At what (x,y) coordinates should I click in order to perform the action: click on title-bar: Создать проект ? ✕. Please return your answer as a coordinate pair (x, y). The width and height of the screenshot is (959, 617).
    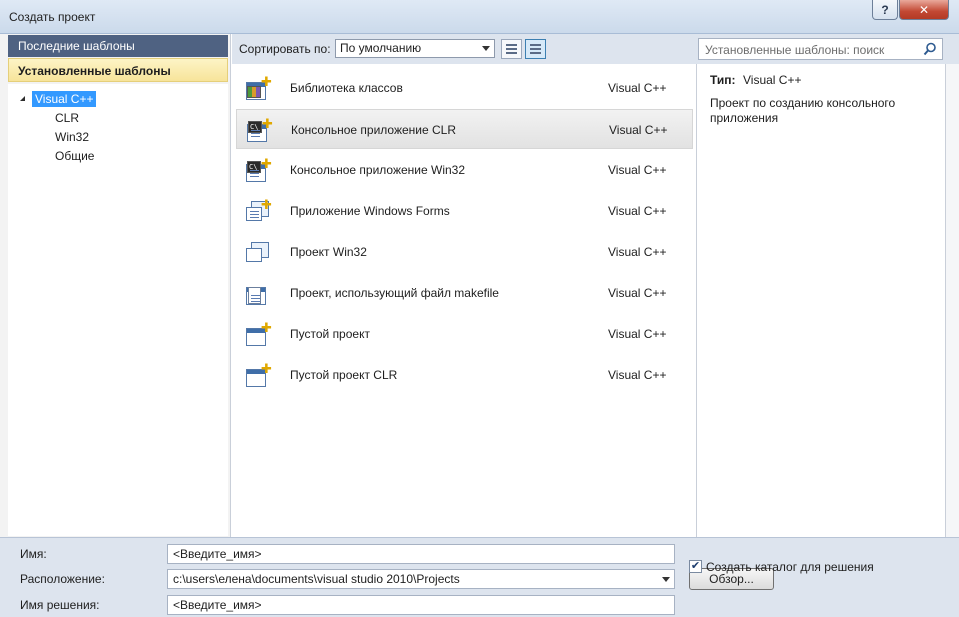
    Looking at the image, I should click on (479, 17).